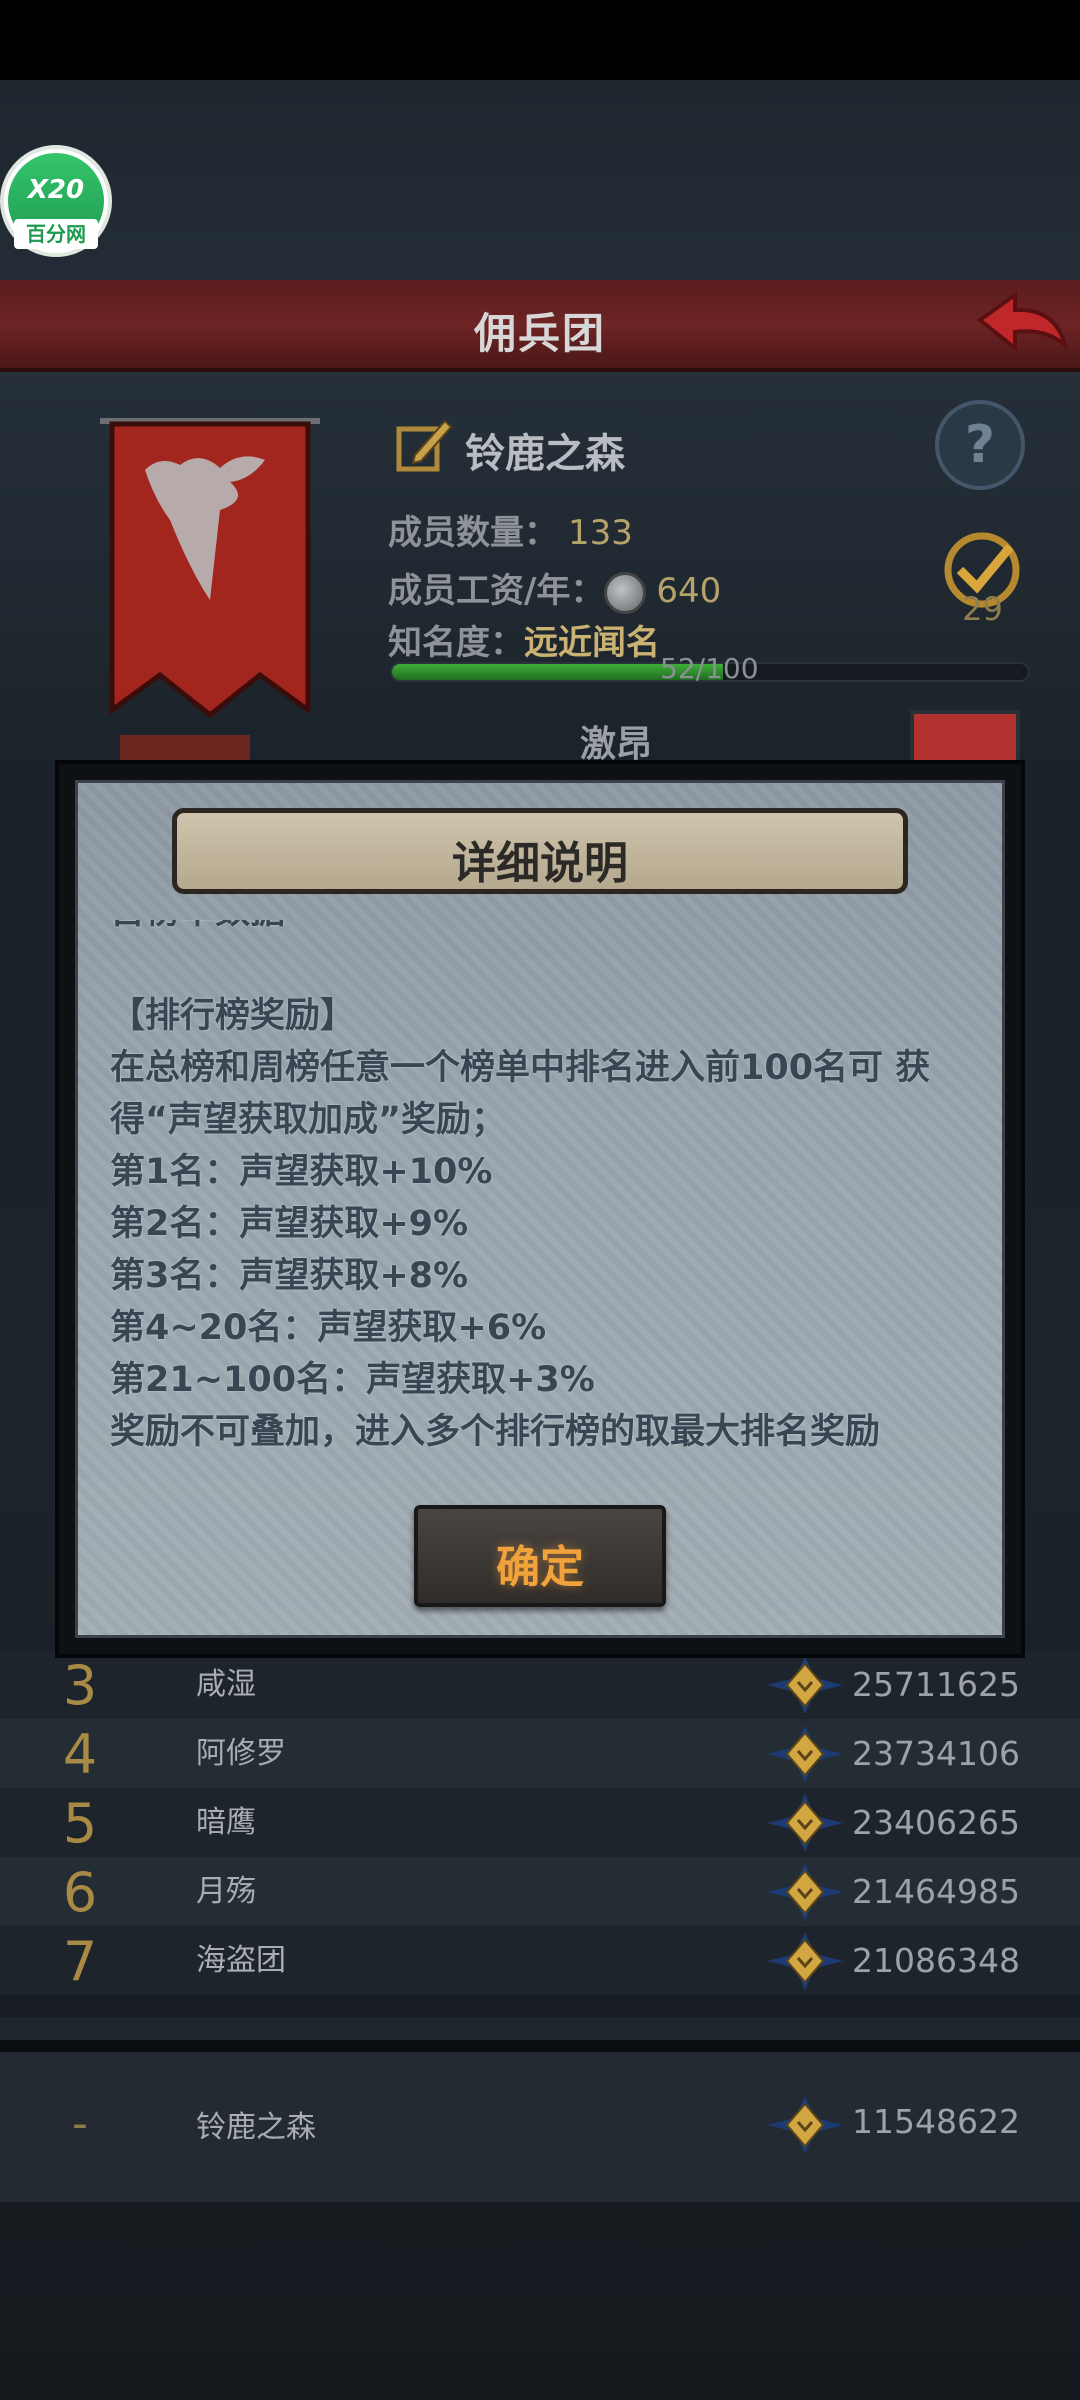  I want to click on rank-badge-value: 29, so click(982, 609).